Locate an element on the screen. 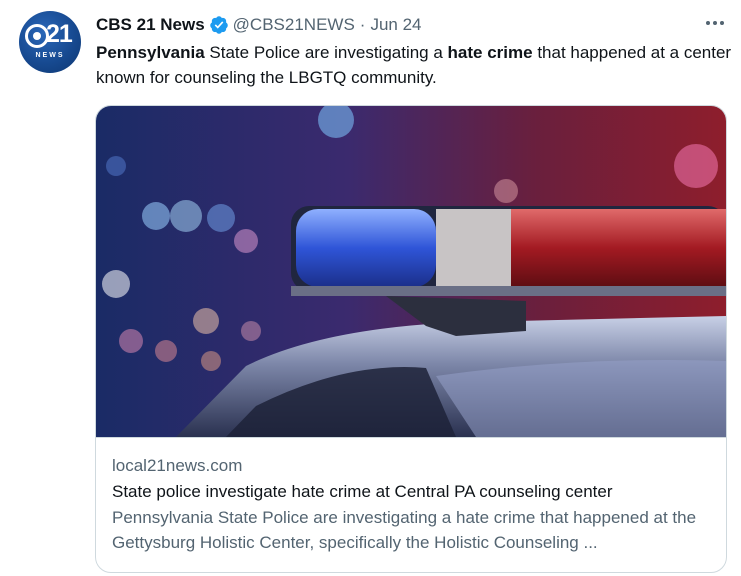  author-name: CBS 21 News is located at coordinates (150, 25).